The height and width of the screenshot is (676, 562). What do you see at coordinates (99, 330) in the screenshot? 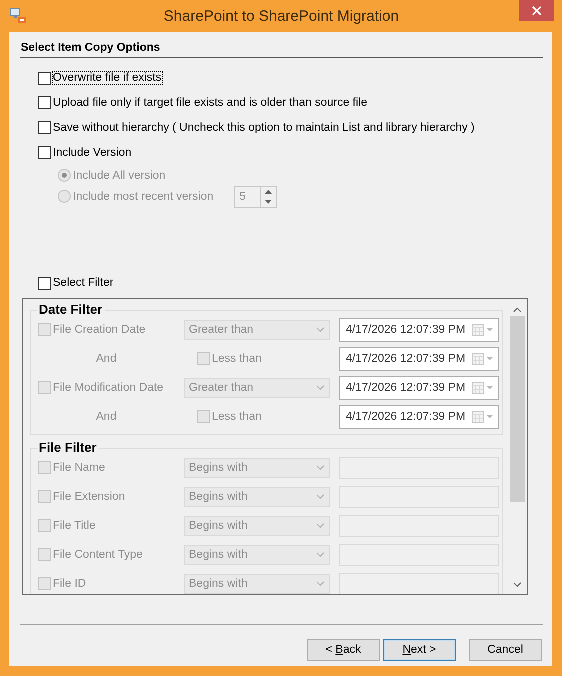
I see `filter-label: File Creation Date` at bounding box center [99, 330].